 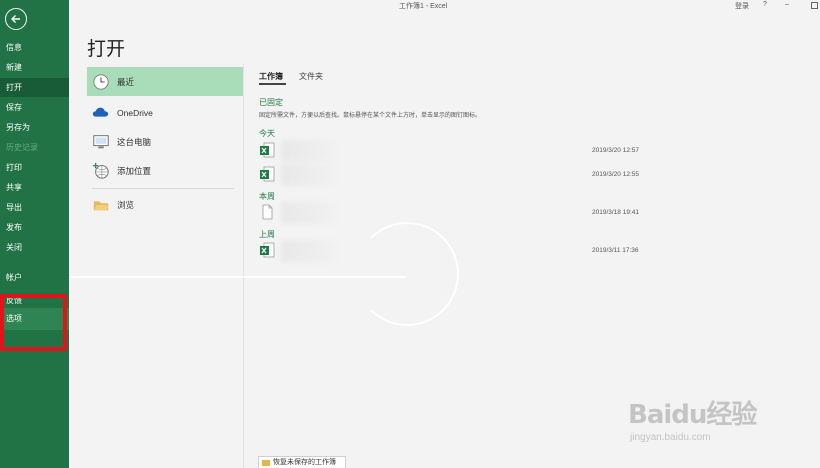 I want to click on tab-underline, so click(x=272, y=84).